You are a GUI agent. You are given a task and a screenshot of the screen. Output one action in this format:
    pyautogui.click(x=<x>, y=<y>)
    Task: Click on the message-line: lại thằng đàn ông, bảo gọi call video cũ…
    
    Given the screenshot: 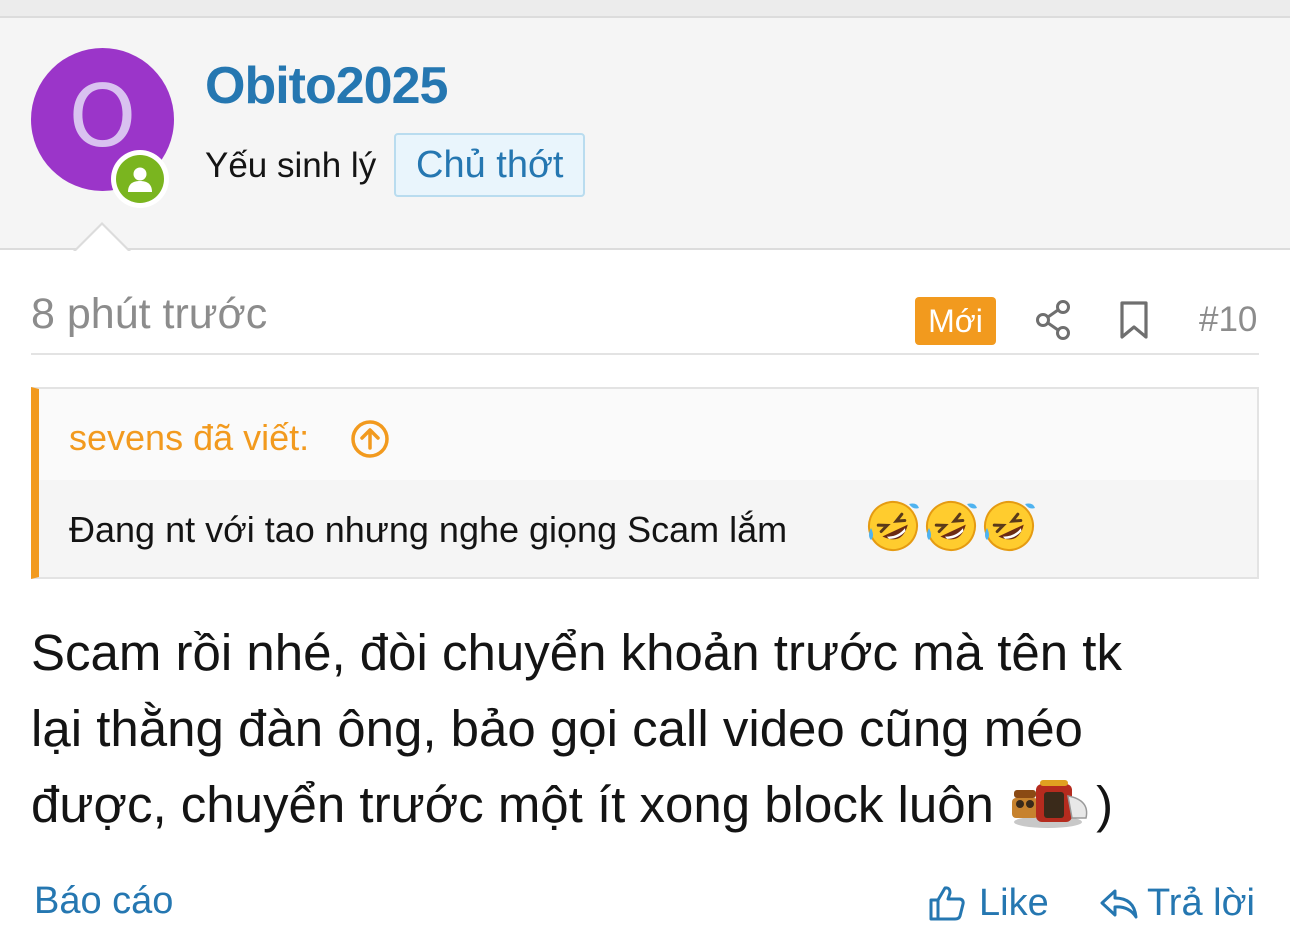 What is the action you would take?
    pyautogui.click(x=557, y=728)
    